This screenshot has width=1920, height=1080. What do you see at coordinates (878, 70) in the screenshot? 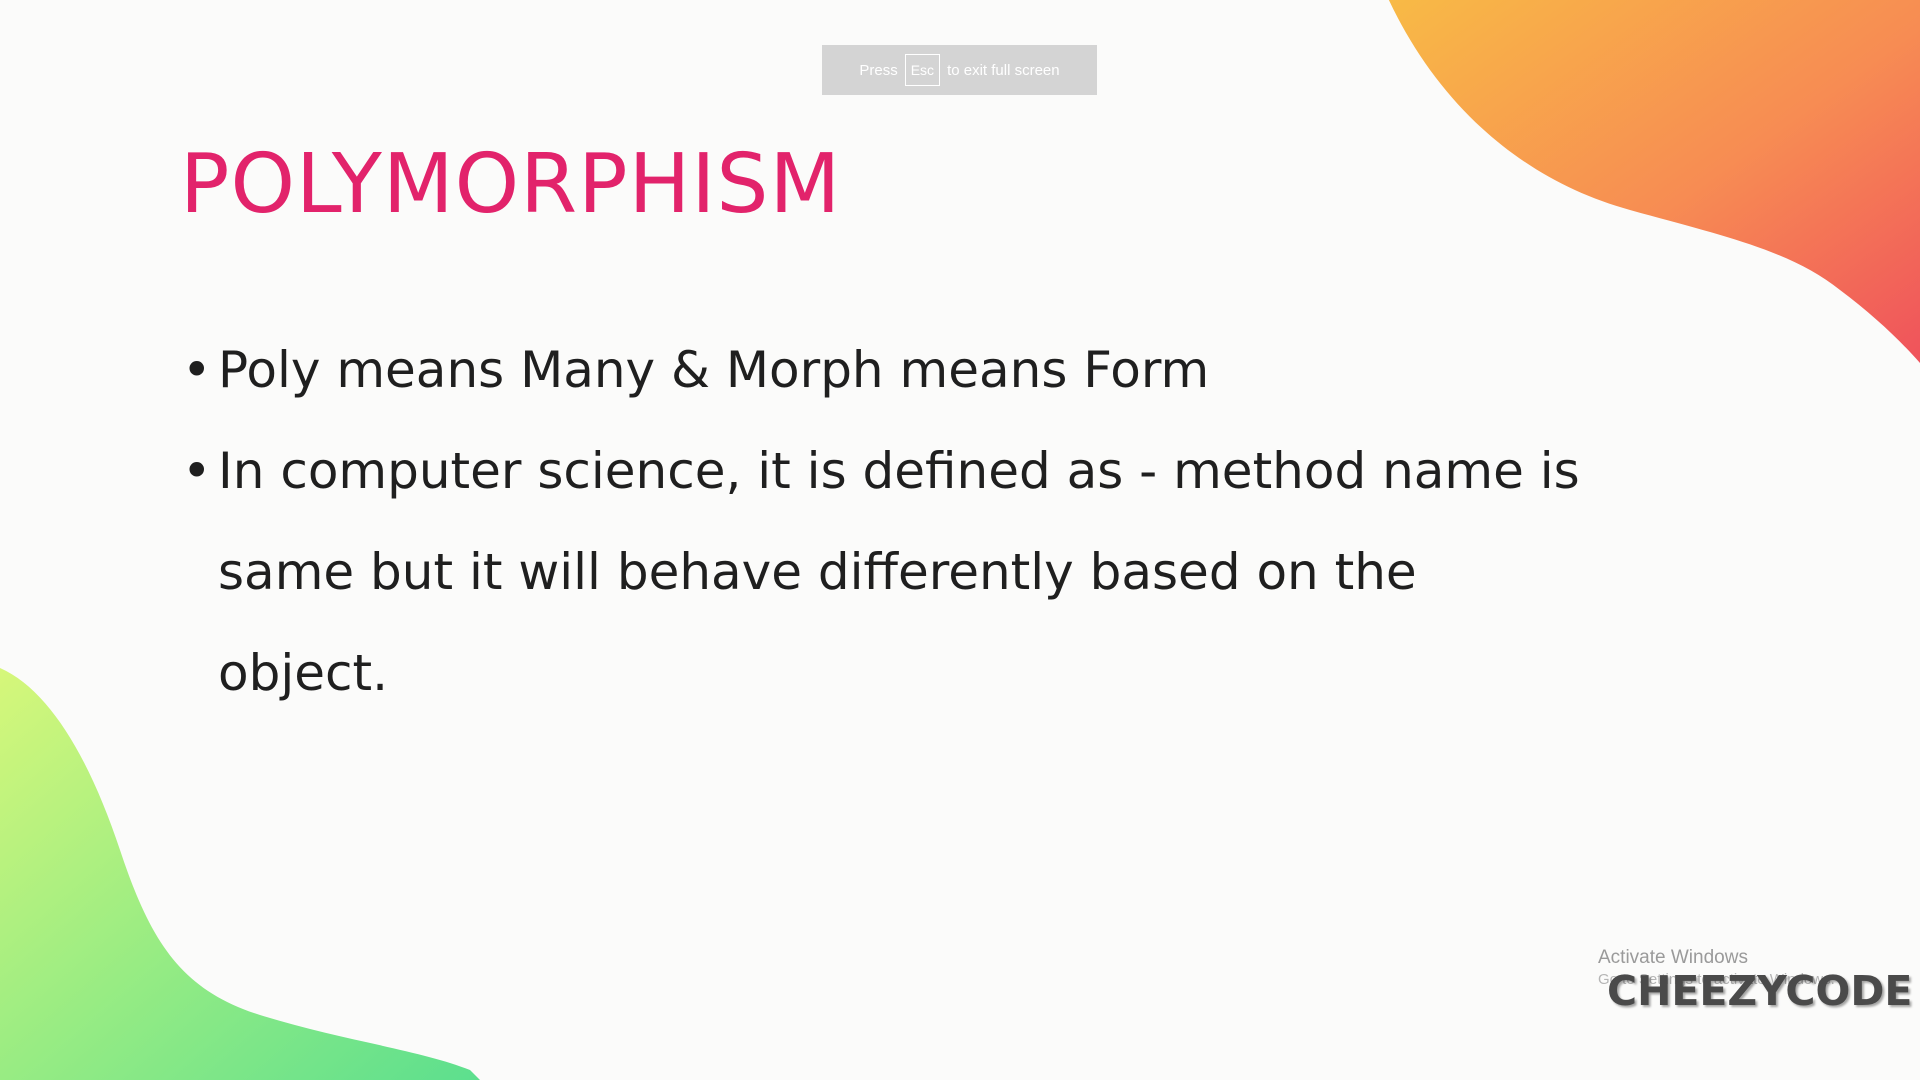
I see `notice-prefix: Press` at bounding box center [878, 70].